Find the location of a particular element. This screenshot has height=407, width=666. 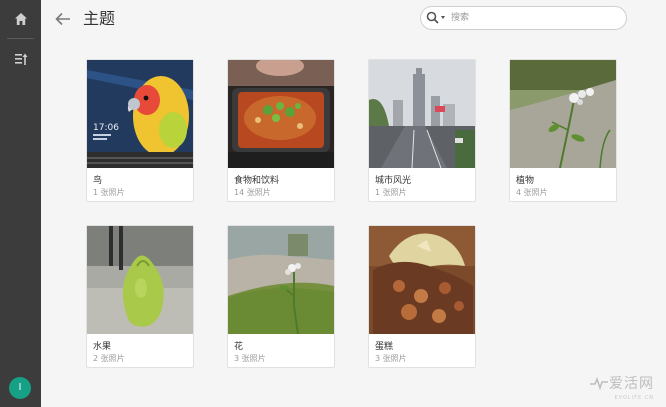

category-name: 蛋糕 is located at coordinates (384, 347).